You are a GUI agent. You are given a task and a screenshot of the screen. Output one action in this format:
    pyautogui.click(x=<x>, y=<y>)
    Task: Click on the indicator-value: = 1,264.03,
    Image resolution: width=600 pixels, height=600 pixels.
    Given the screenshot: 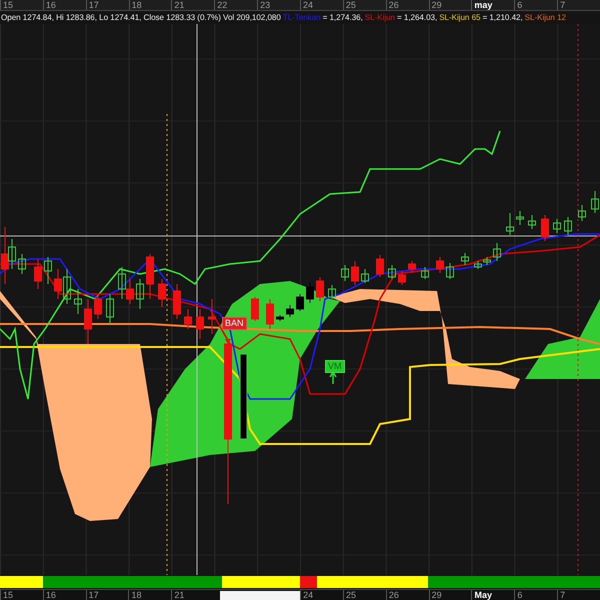 What is the action you would take?
    pyautogui.click(x=417, y=17)
    